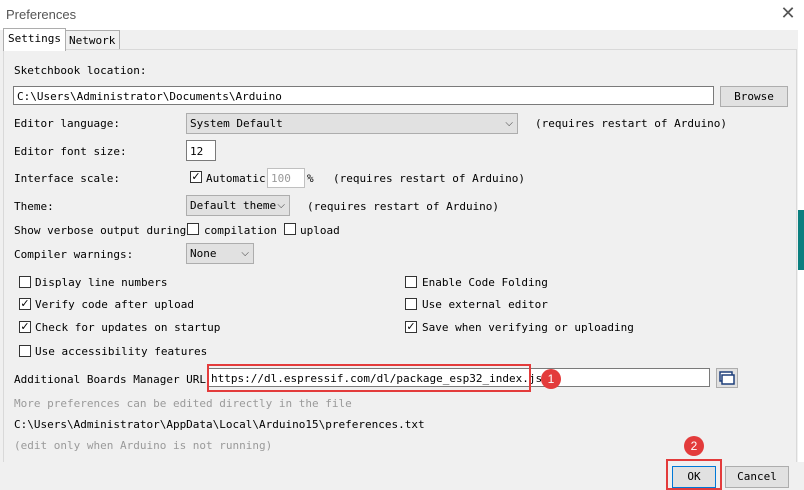 This screenshot has width=804, height=490. Describe the element at coordinates (757, 477) in the screenshot. I see `cancel-button: Cancel` at that location.